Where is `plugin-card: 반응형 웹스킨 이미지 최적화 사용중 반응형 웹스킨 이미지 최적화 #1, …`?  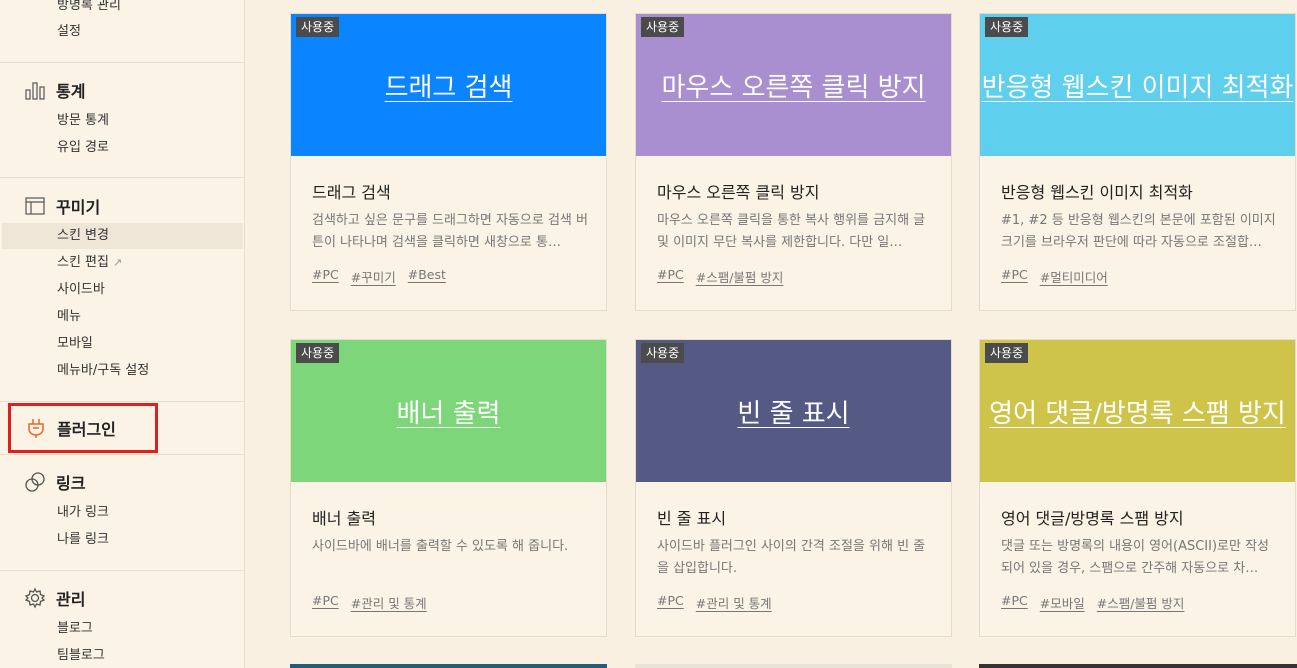
plugin-card: 반응형 웹스킨 이미지 최적화 사용중 반응형 웹스킨 이미지 최적화 #1, … is located at coordinates (1137, 162).